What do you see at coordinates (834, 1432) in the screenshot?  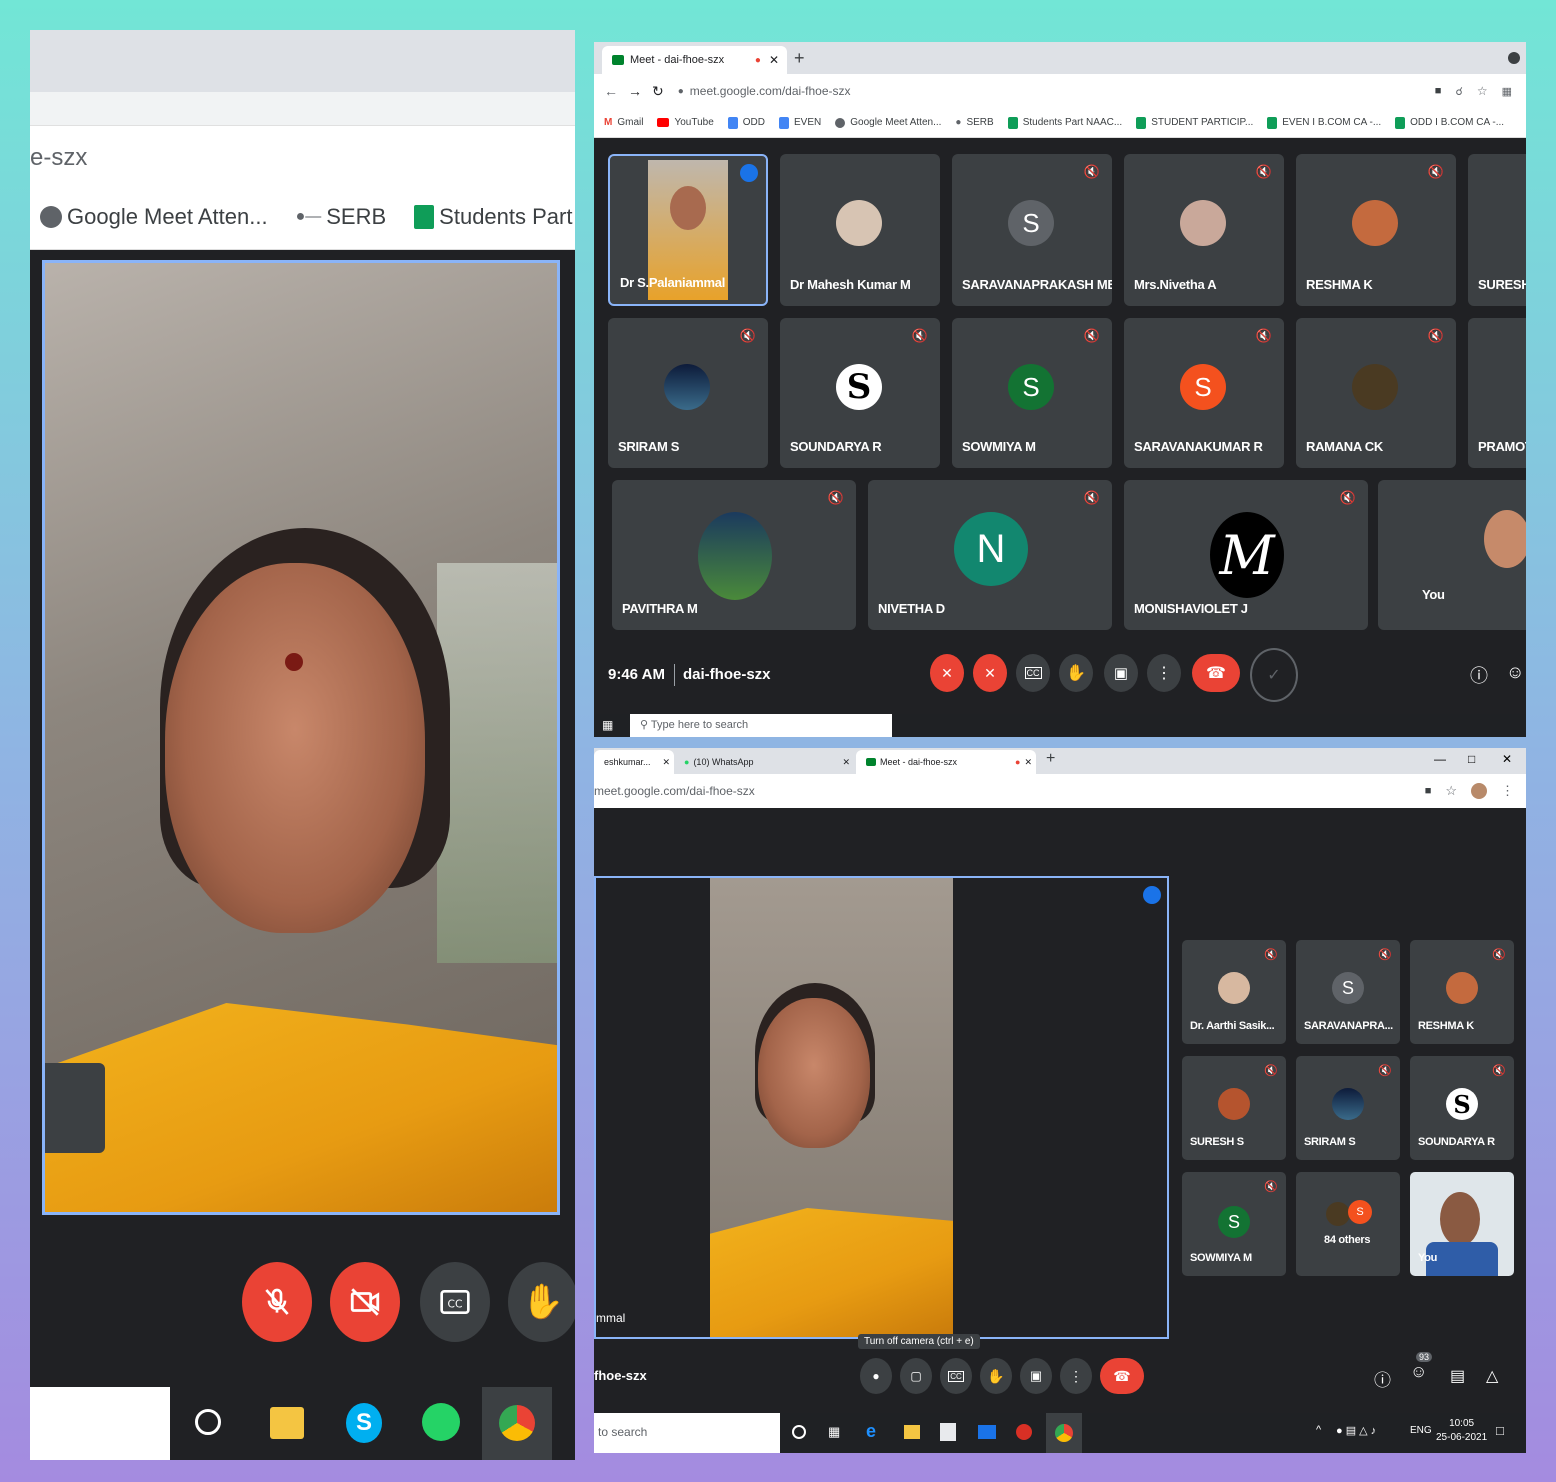 I see `task-view-icon: ▦` at bounding box center [834, 1432].